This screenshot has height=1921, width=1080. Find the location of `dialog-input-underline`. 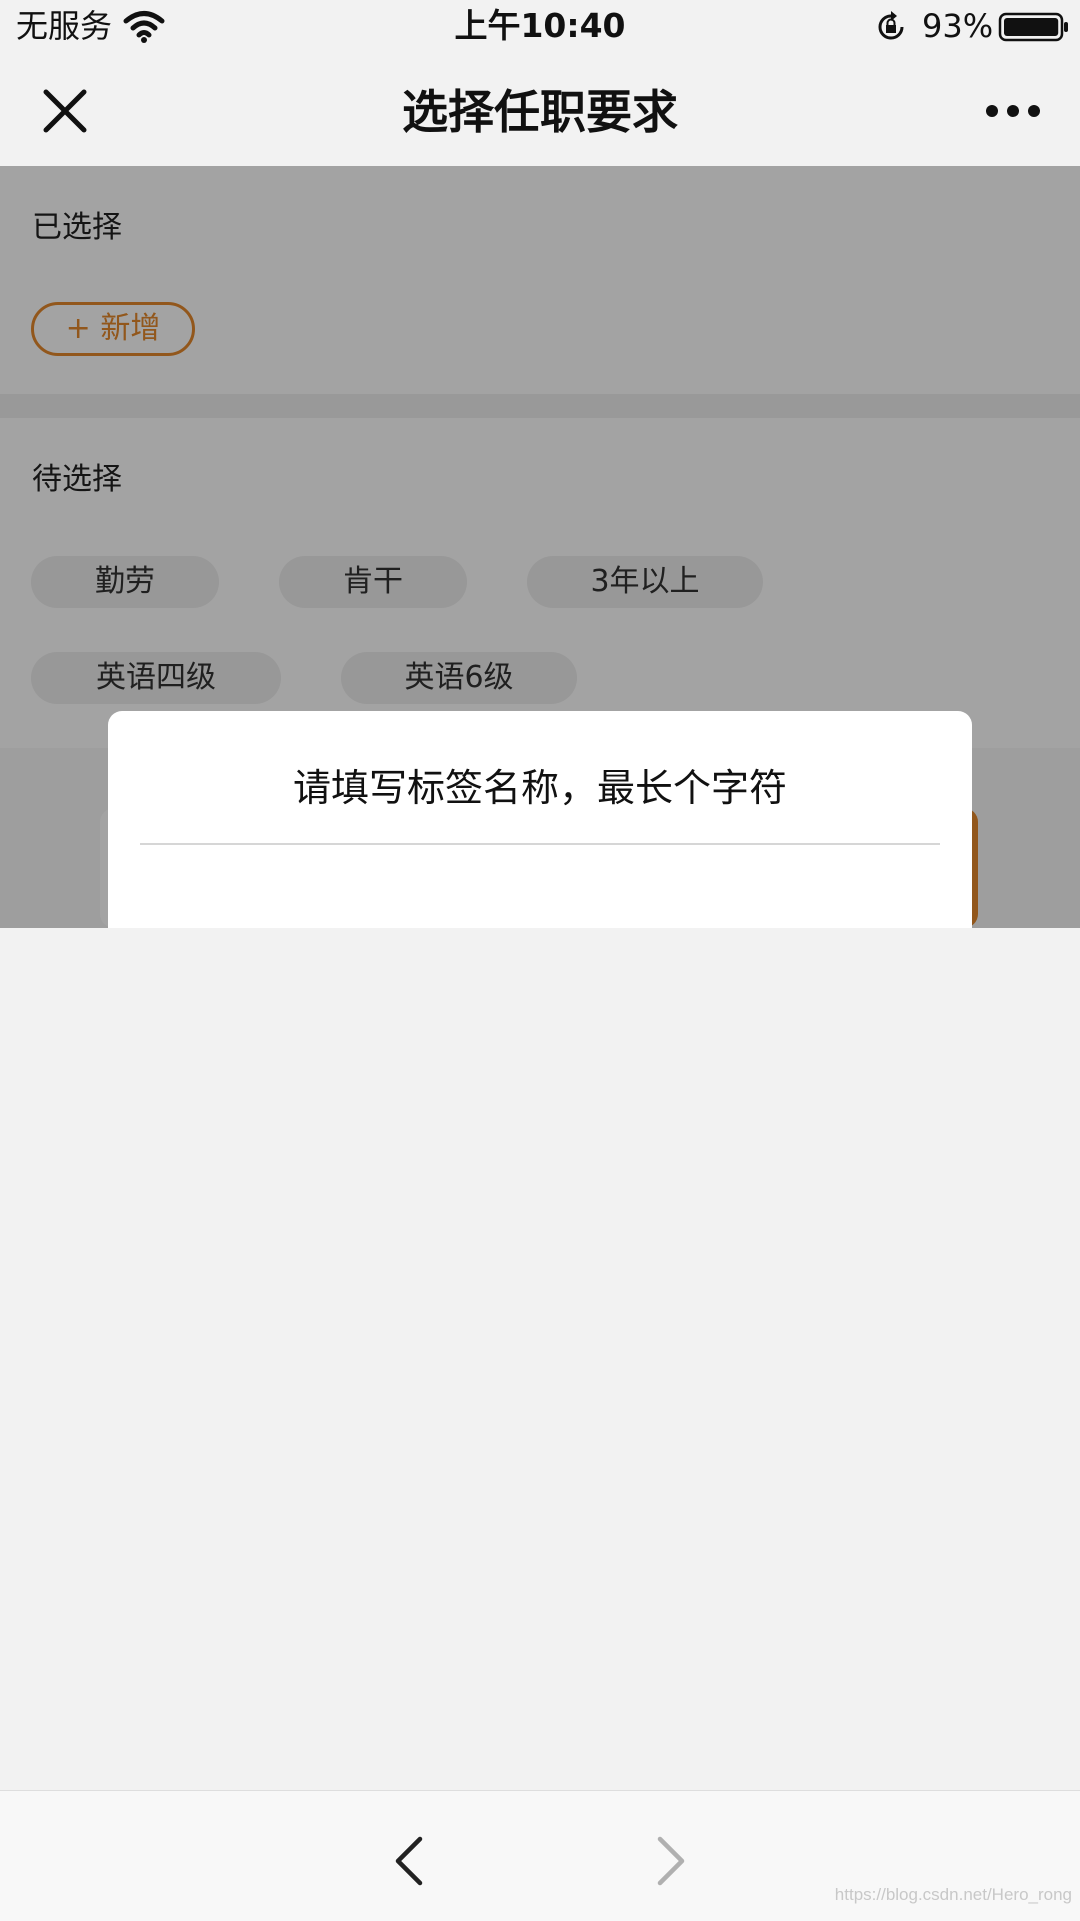

dialog-input-underline is located at coordinates (540, 844).